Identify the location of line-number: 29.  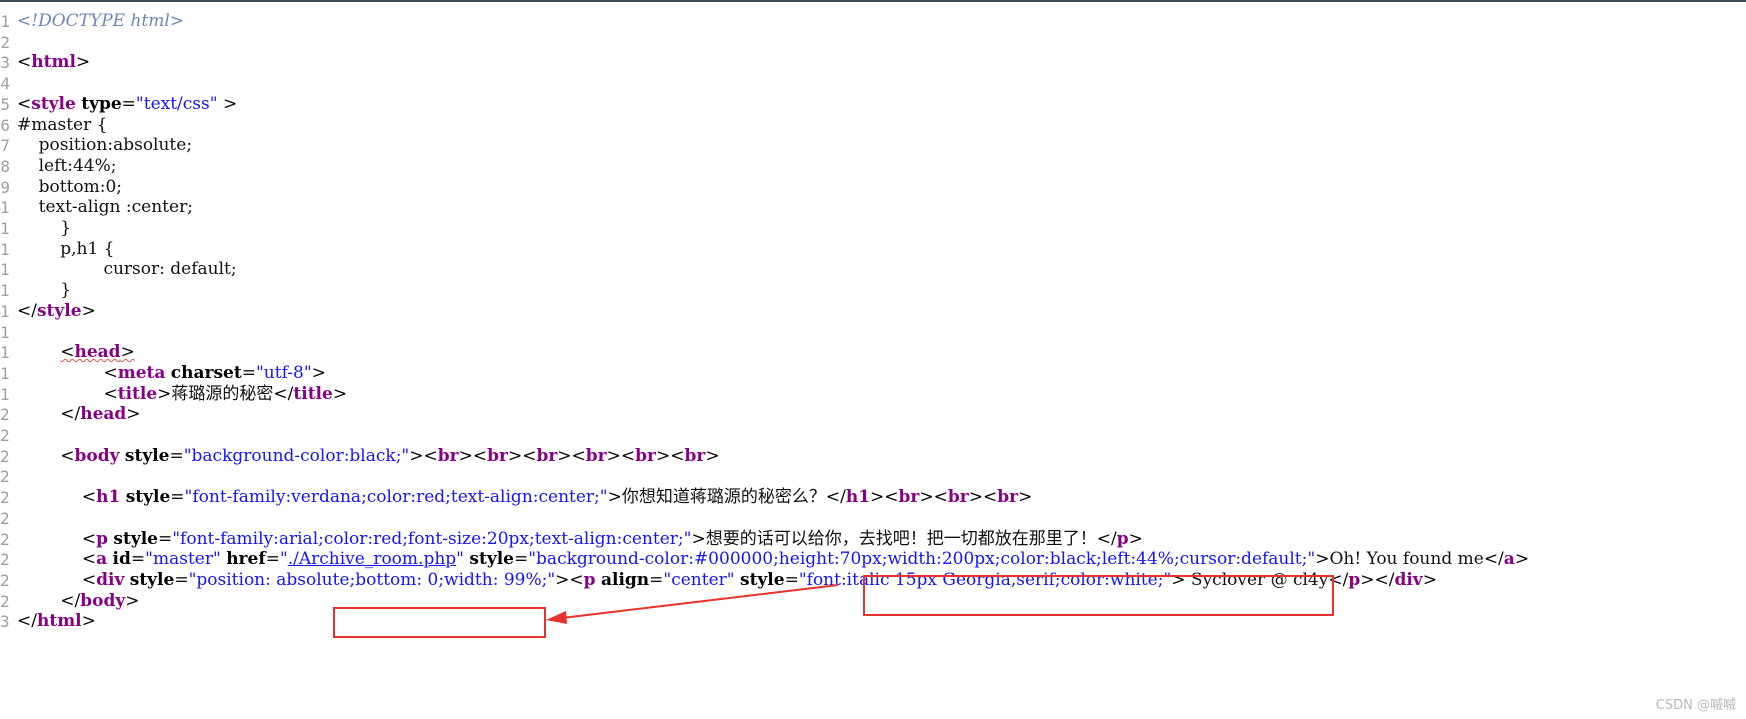
(5, 601).